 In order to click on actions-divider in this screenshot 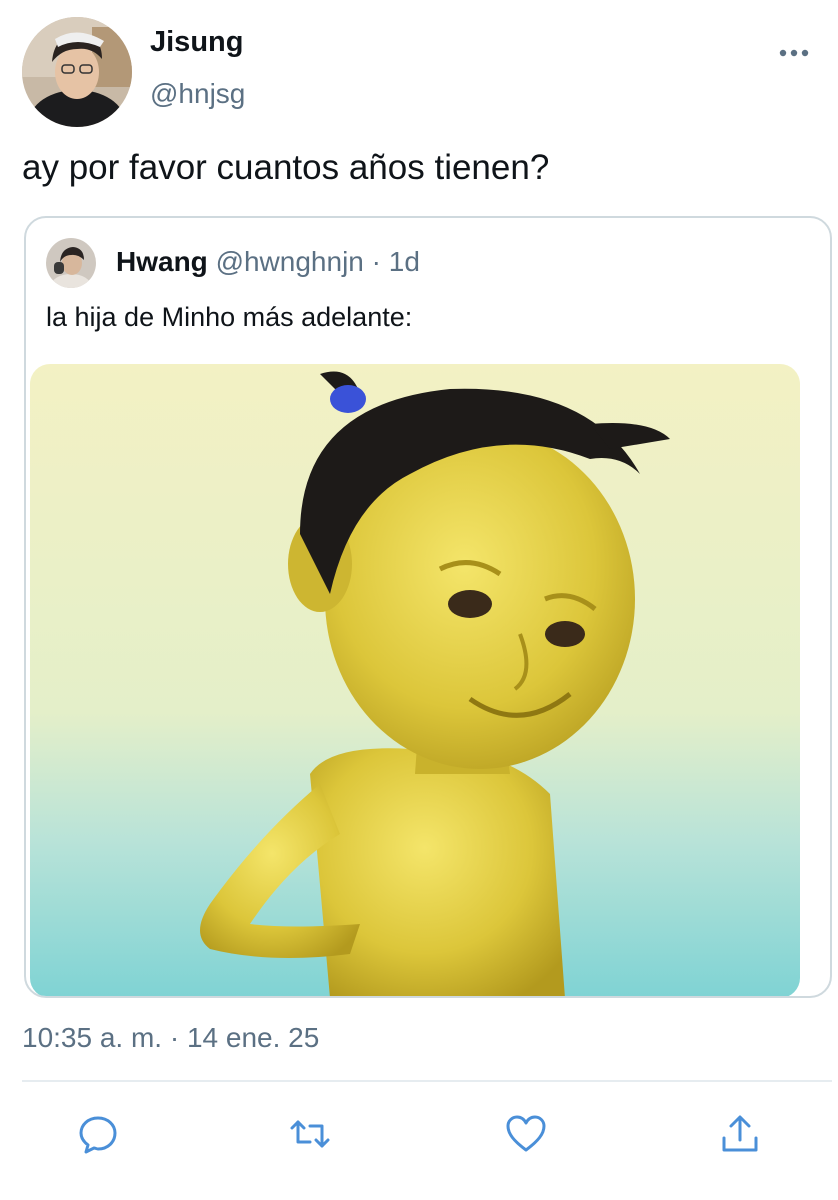, I will do `click(427, 1081)`.